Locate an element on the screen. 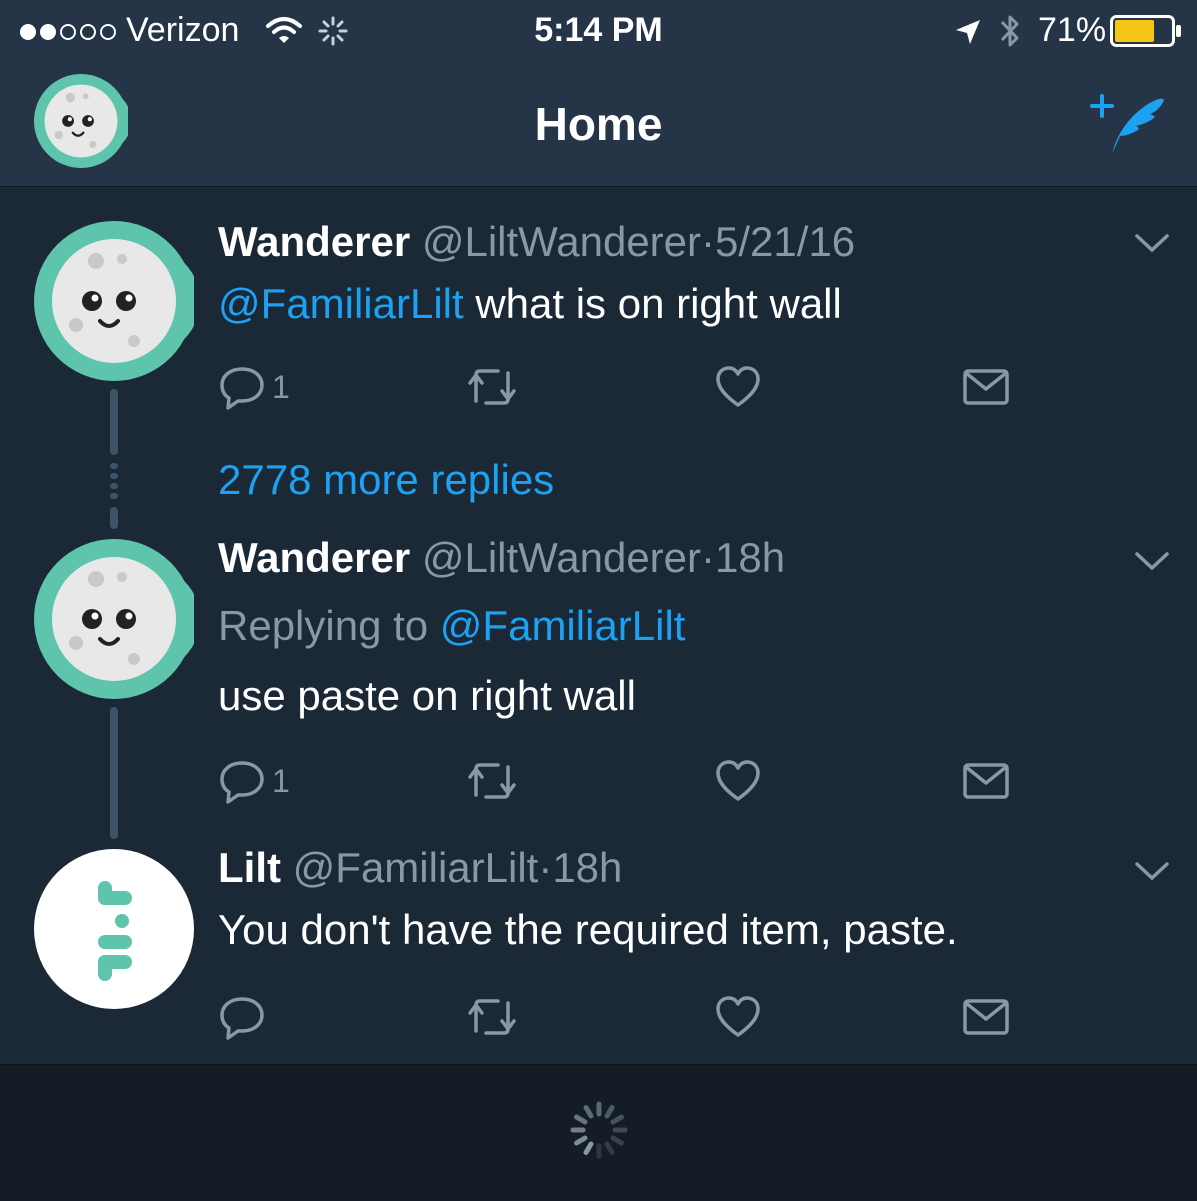  tweet-header: Wanderer @LiltWanderer·5/21/16 is located at coordinates (536, 242).